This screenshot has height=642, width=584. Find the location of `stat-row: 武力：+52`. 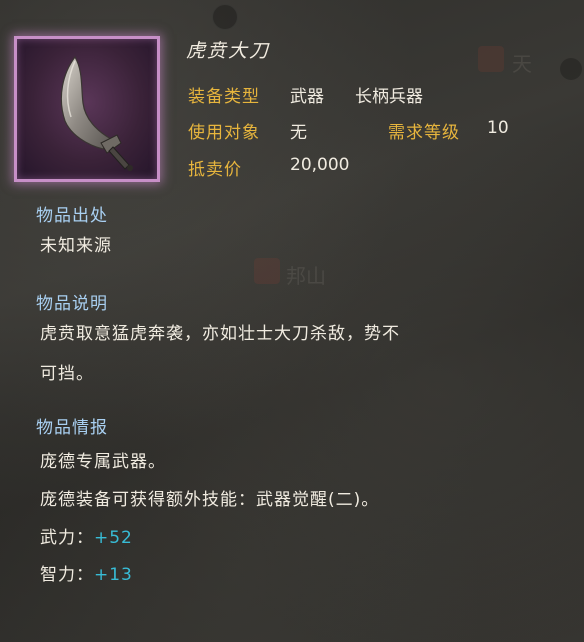

stat-row: 武力：+52 is located at coordinates (86, 538).